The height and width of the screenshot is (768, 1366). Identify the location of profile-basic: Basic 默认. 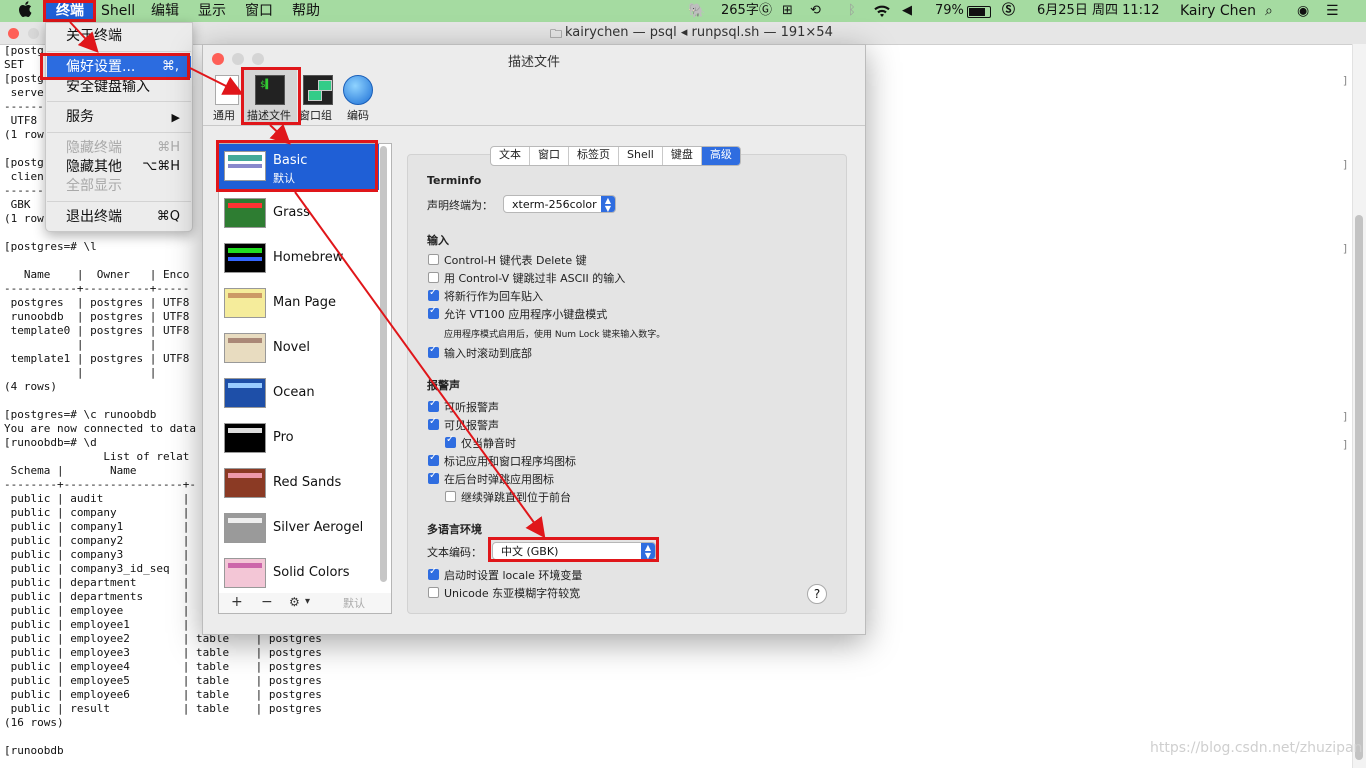
(299, 167).